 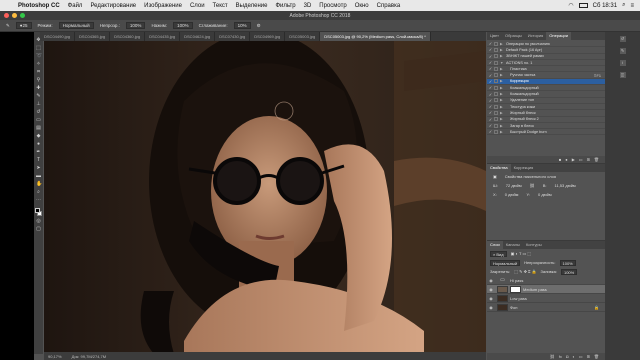 I want to click on menu-filter: Фильтр, so click(x=285, y=6).